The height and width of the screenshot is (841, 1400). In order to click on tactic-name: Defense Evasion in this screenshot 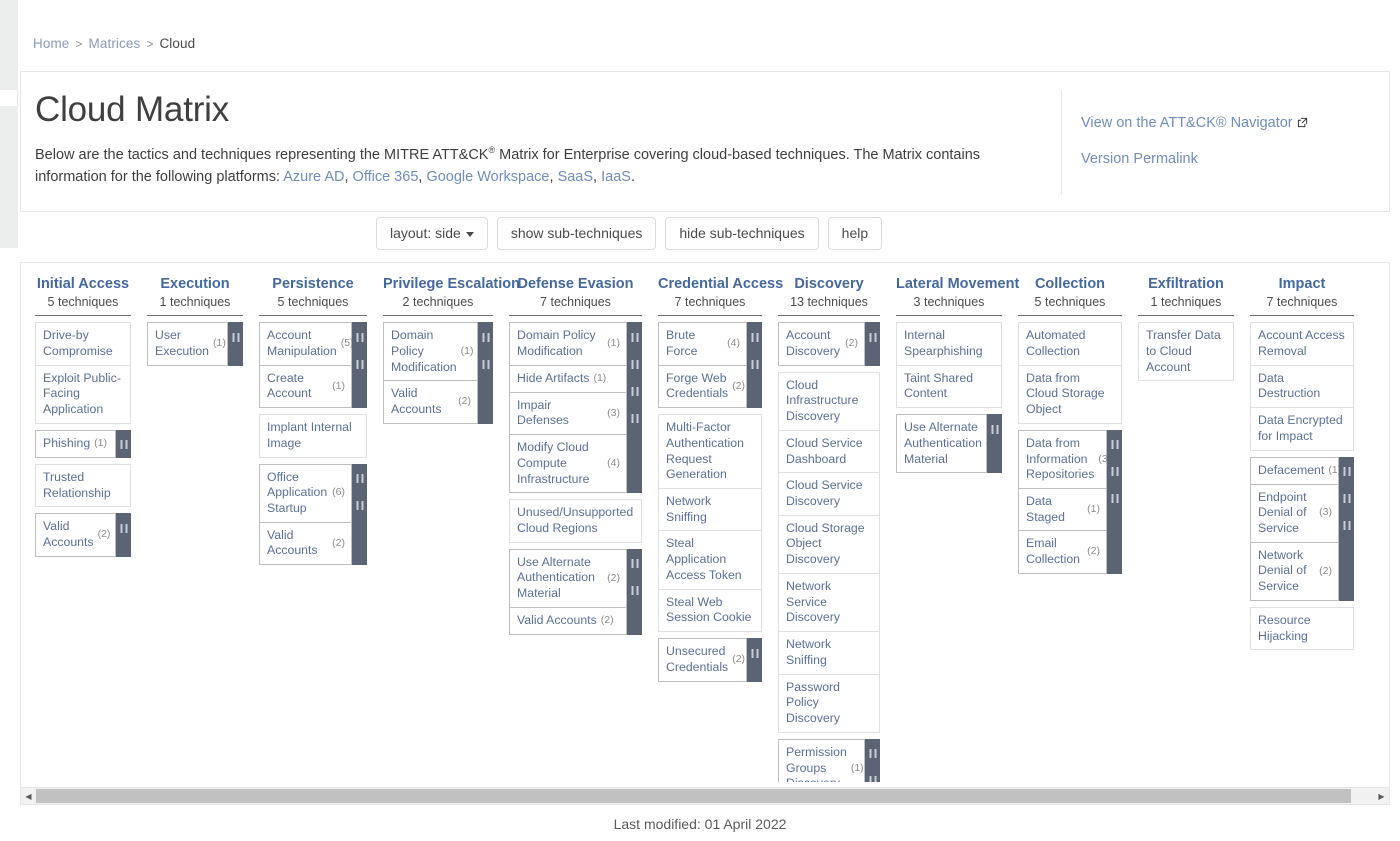, I will do `click(575, 284)`.